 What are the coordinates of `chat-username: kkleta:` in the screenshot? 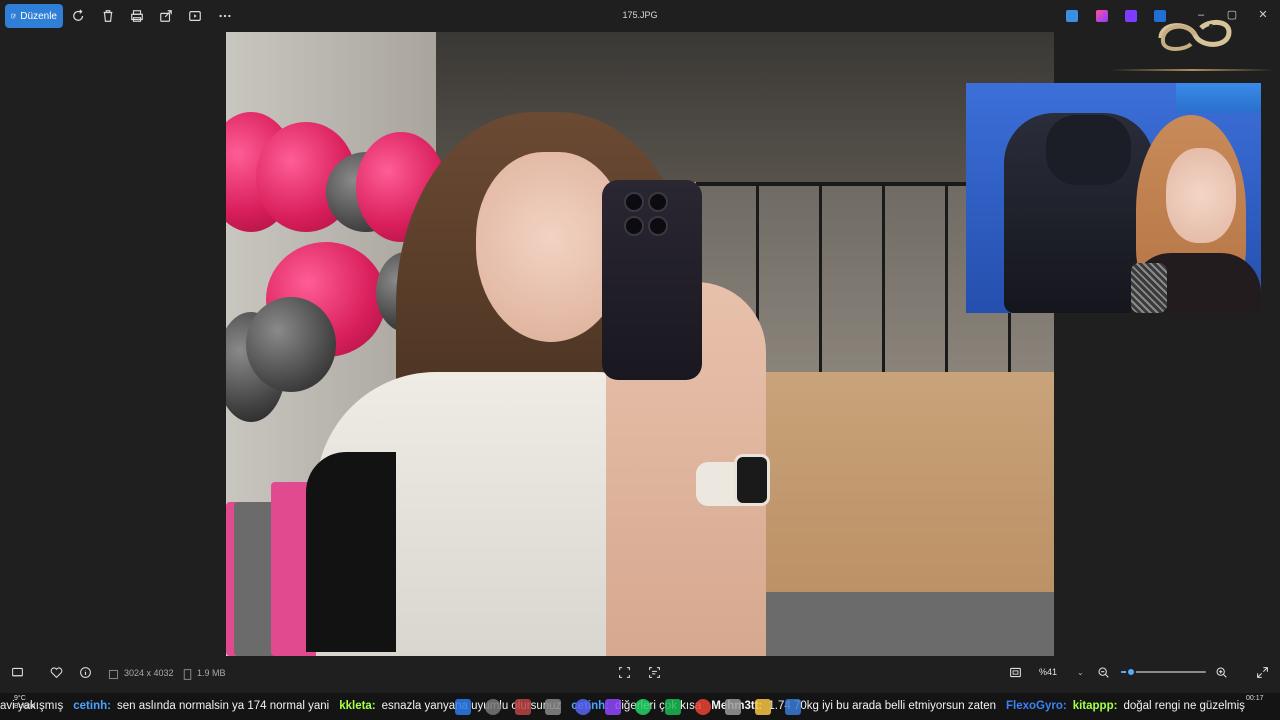 It's located at (357, 706).